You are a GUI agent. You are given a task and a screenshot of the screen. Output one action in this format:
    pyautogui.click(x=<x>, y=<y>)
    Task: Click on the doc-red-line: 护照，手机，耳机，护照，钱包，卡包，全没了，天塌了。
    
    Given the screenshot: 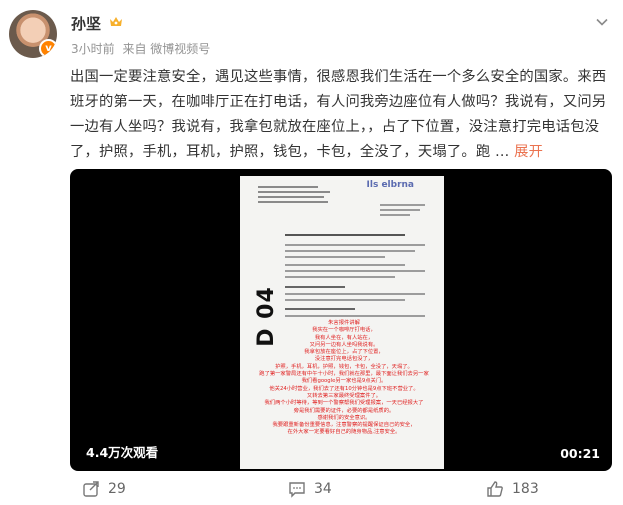 What is the action you would take?
    pyautogui.click(x=344, y=366)
    